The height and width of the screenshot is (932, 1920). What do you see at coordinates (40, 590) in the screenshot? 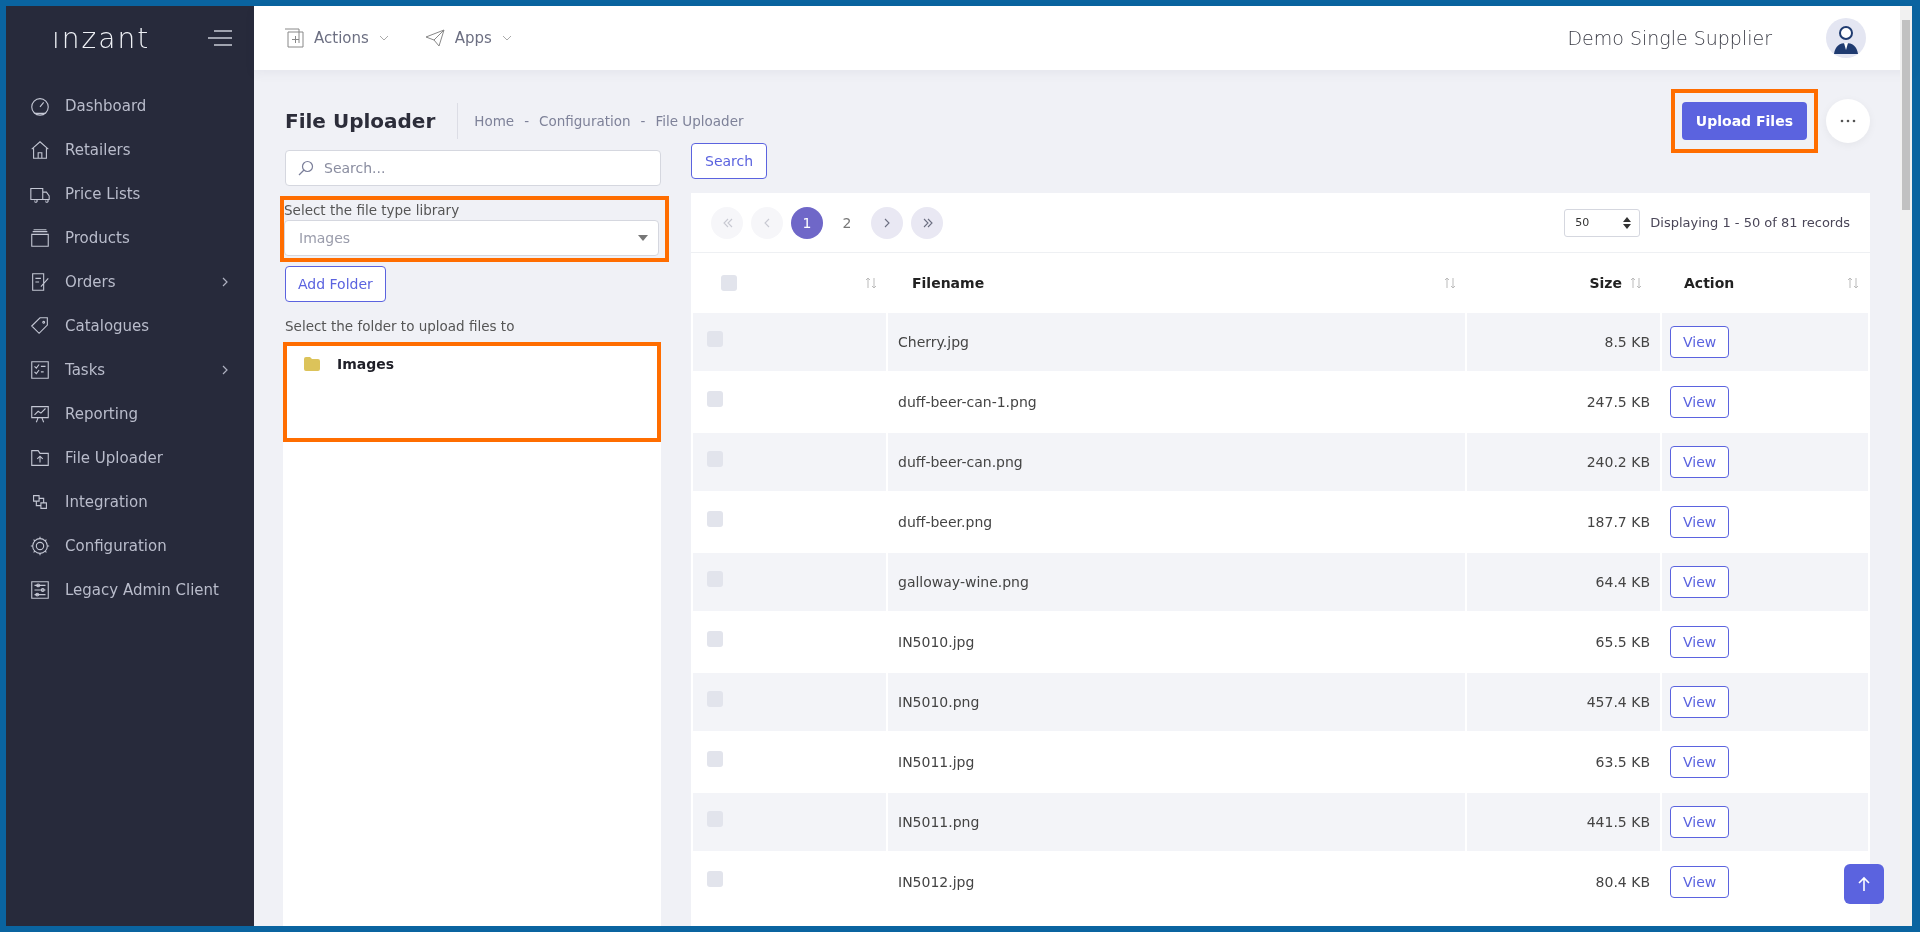
I see `sliders-icon` at bounding box center [40, 590].